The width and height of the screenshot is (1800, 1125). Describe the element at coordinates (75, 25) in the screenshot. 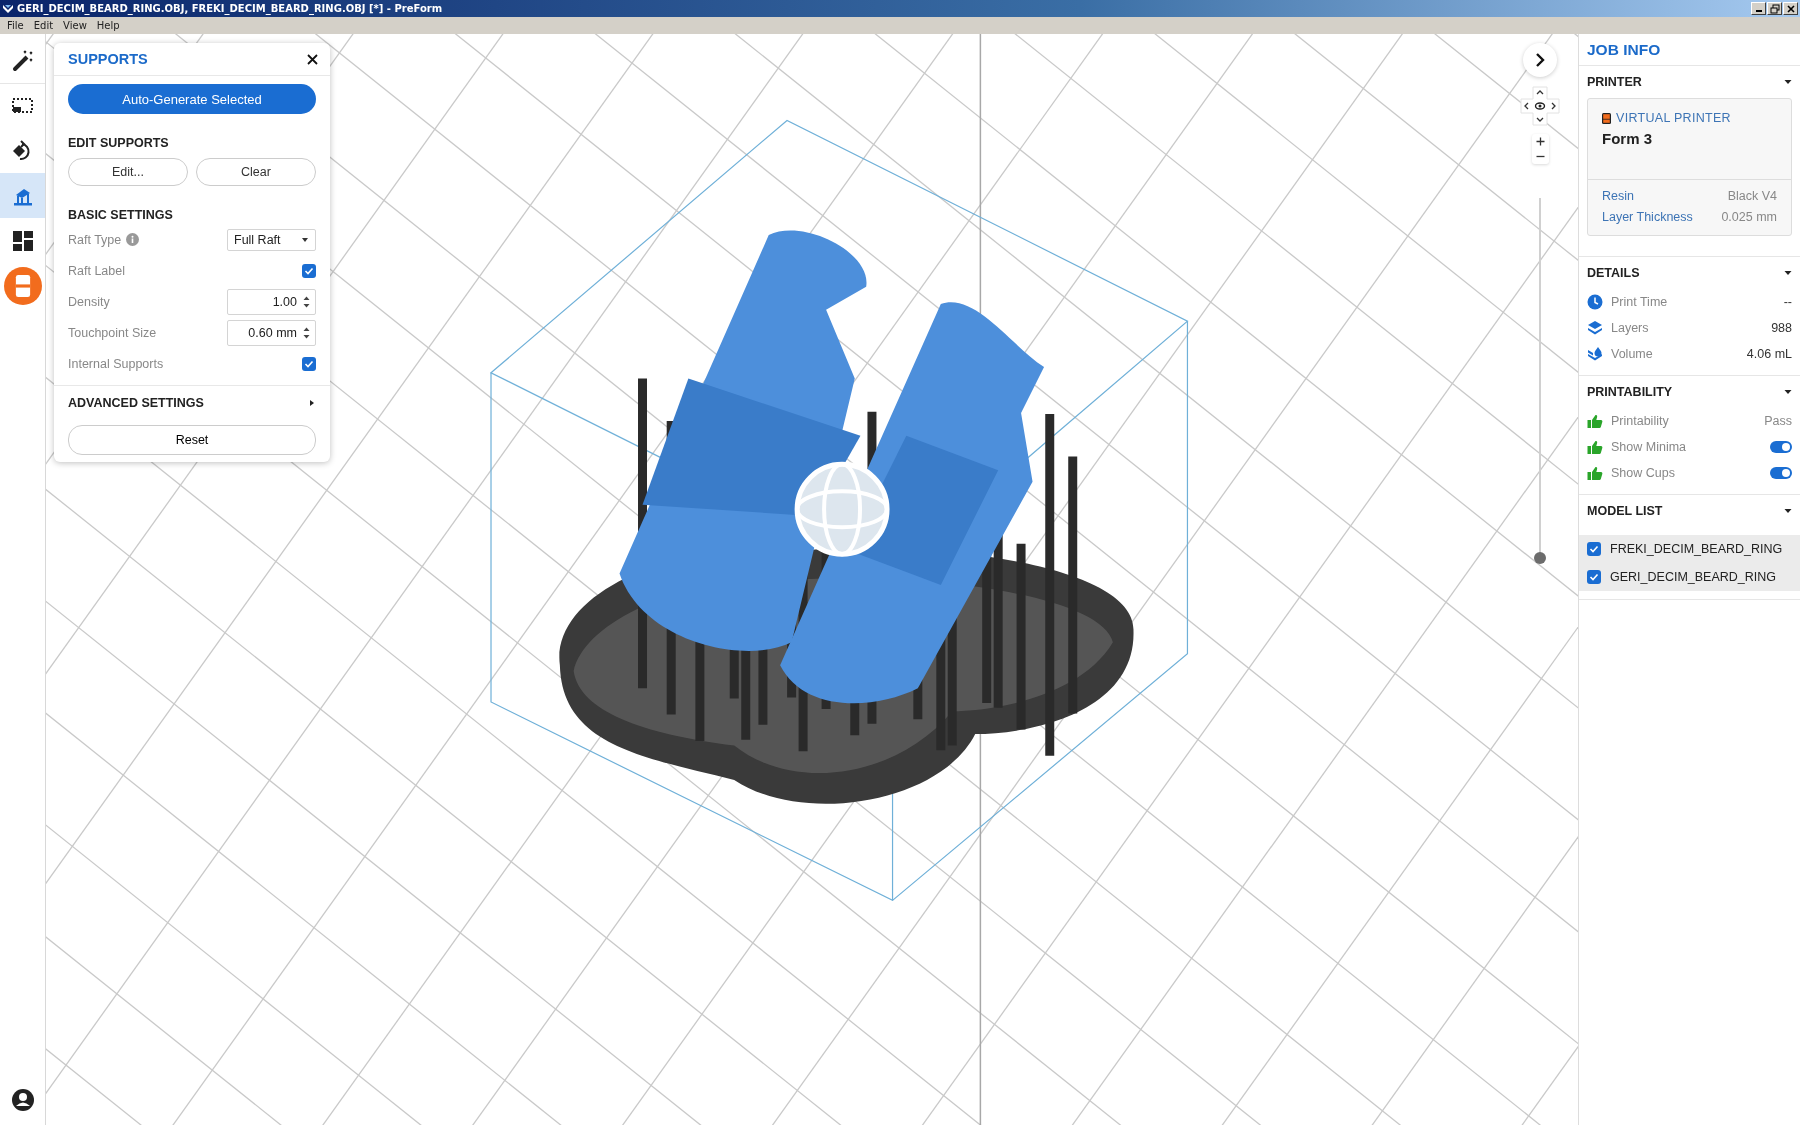

I see `menu-item: View` at that location.